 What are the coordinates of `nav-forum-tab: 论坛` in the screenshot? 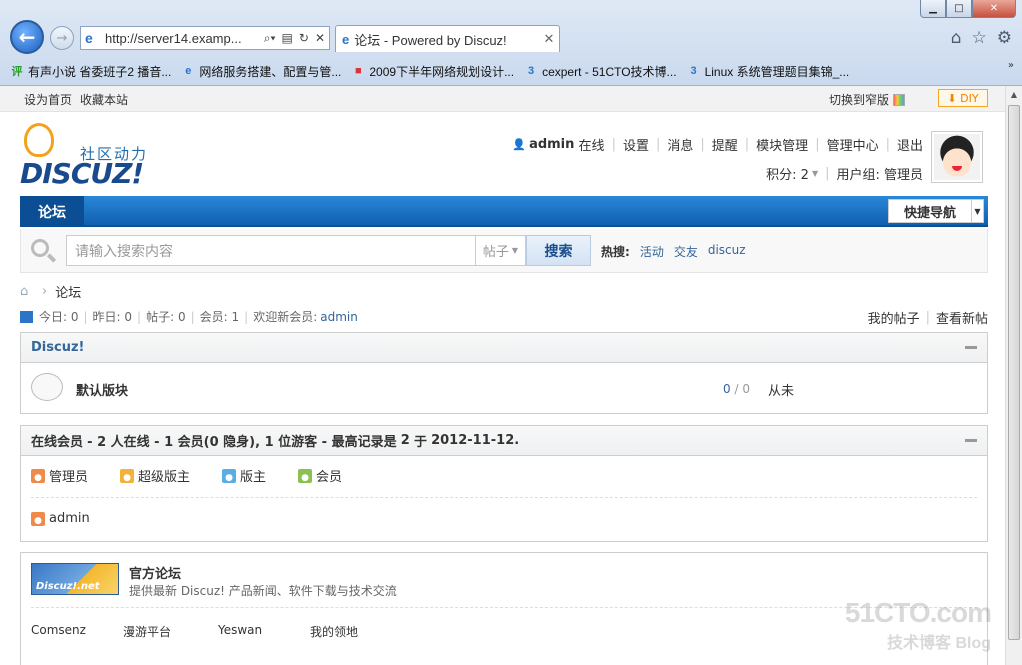 It's located at (52, 211).